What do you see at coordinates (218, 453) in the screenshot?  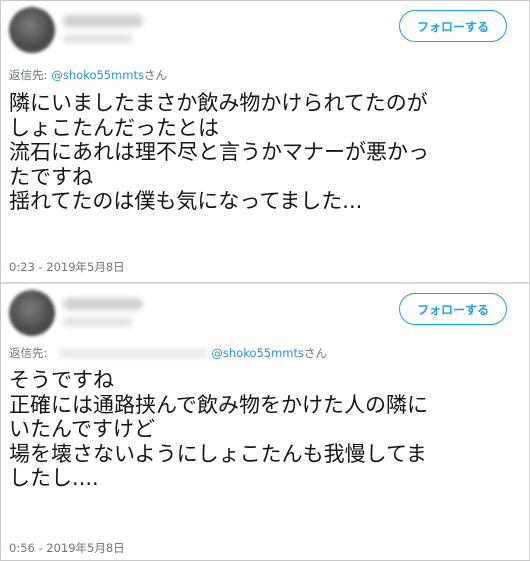 I see `tweet-text-line: 場を壊さないようにしょこたんも我慢してま` at bounding box center [218, 453].